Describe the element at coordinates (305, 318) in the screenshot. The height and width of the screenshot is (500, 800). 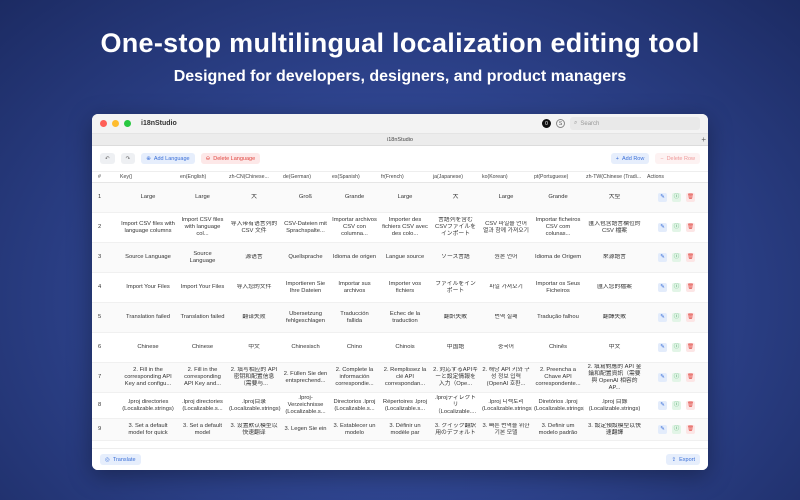
I see `translation-cell: Übersetzung fehlgeschlagen` at that location.